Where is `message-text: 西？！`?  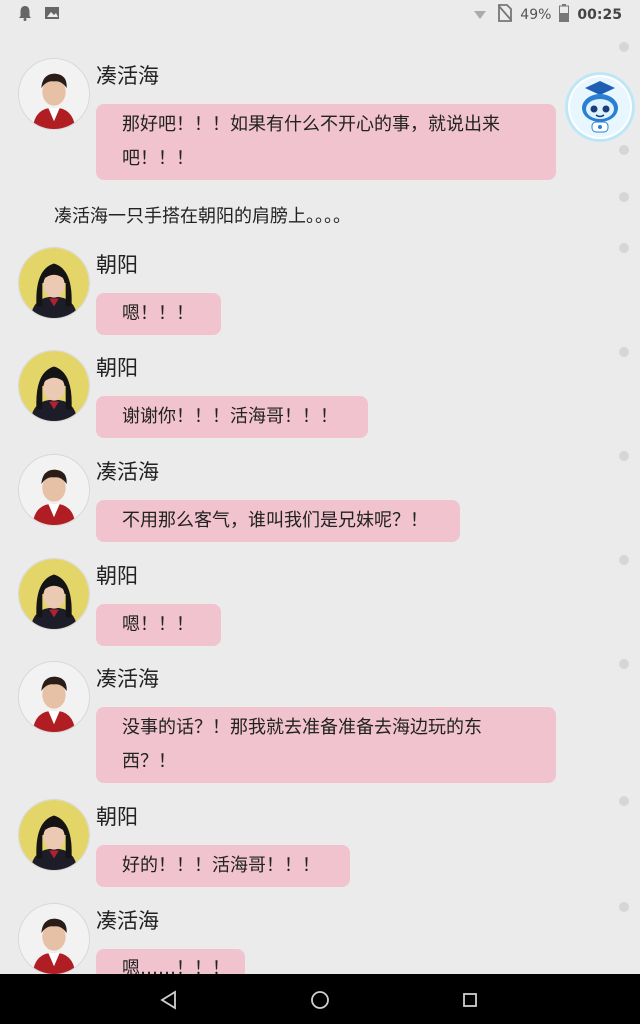 message-text: 西？！ is located at coordinates (149, 761).